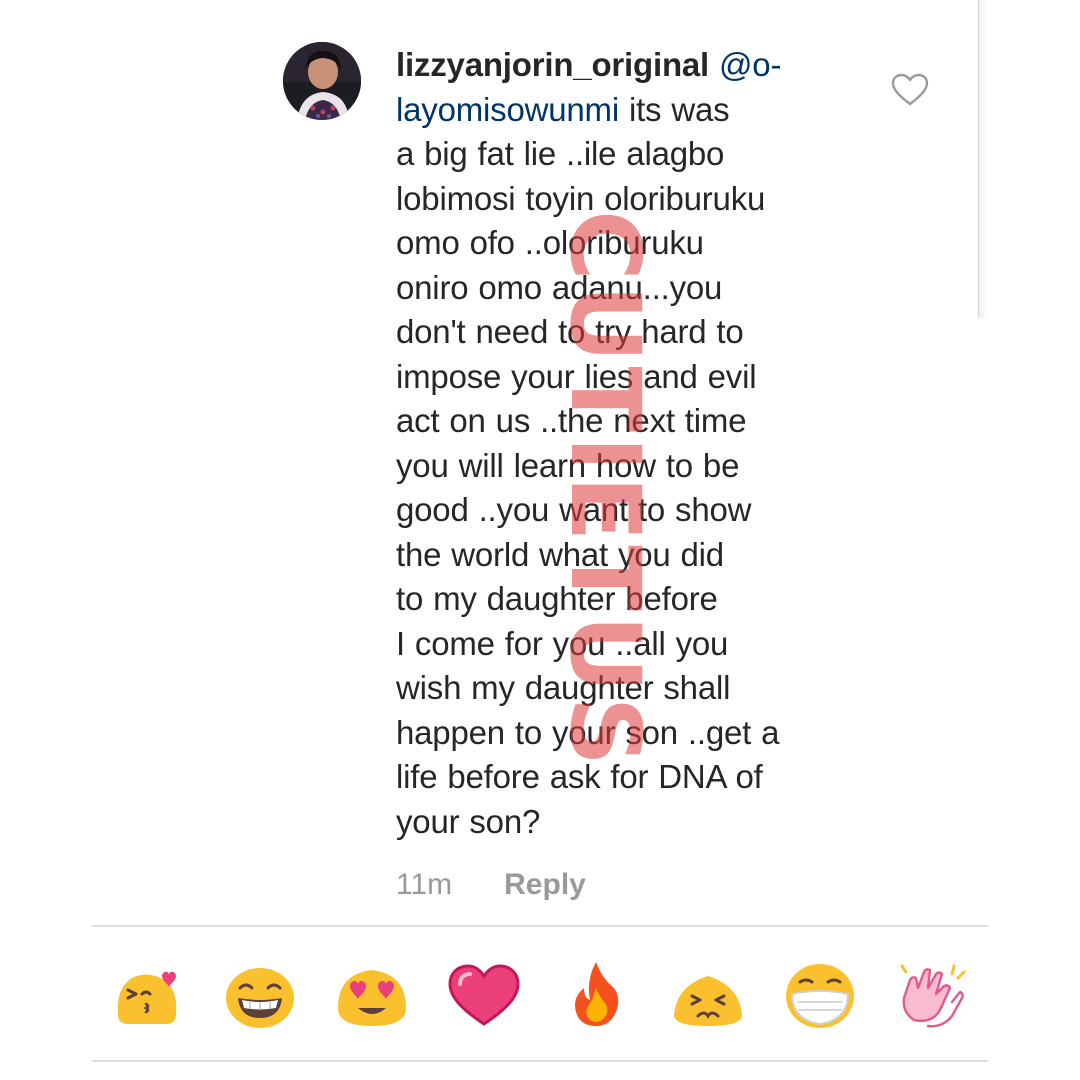  I want to click on comment-text-line: don't need to try hard to, so click(570, 331).